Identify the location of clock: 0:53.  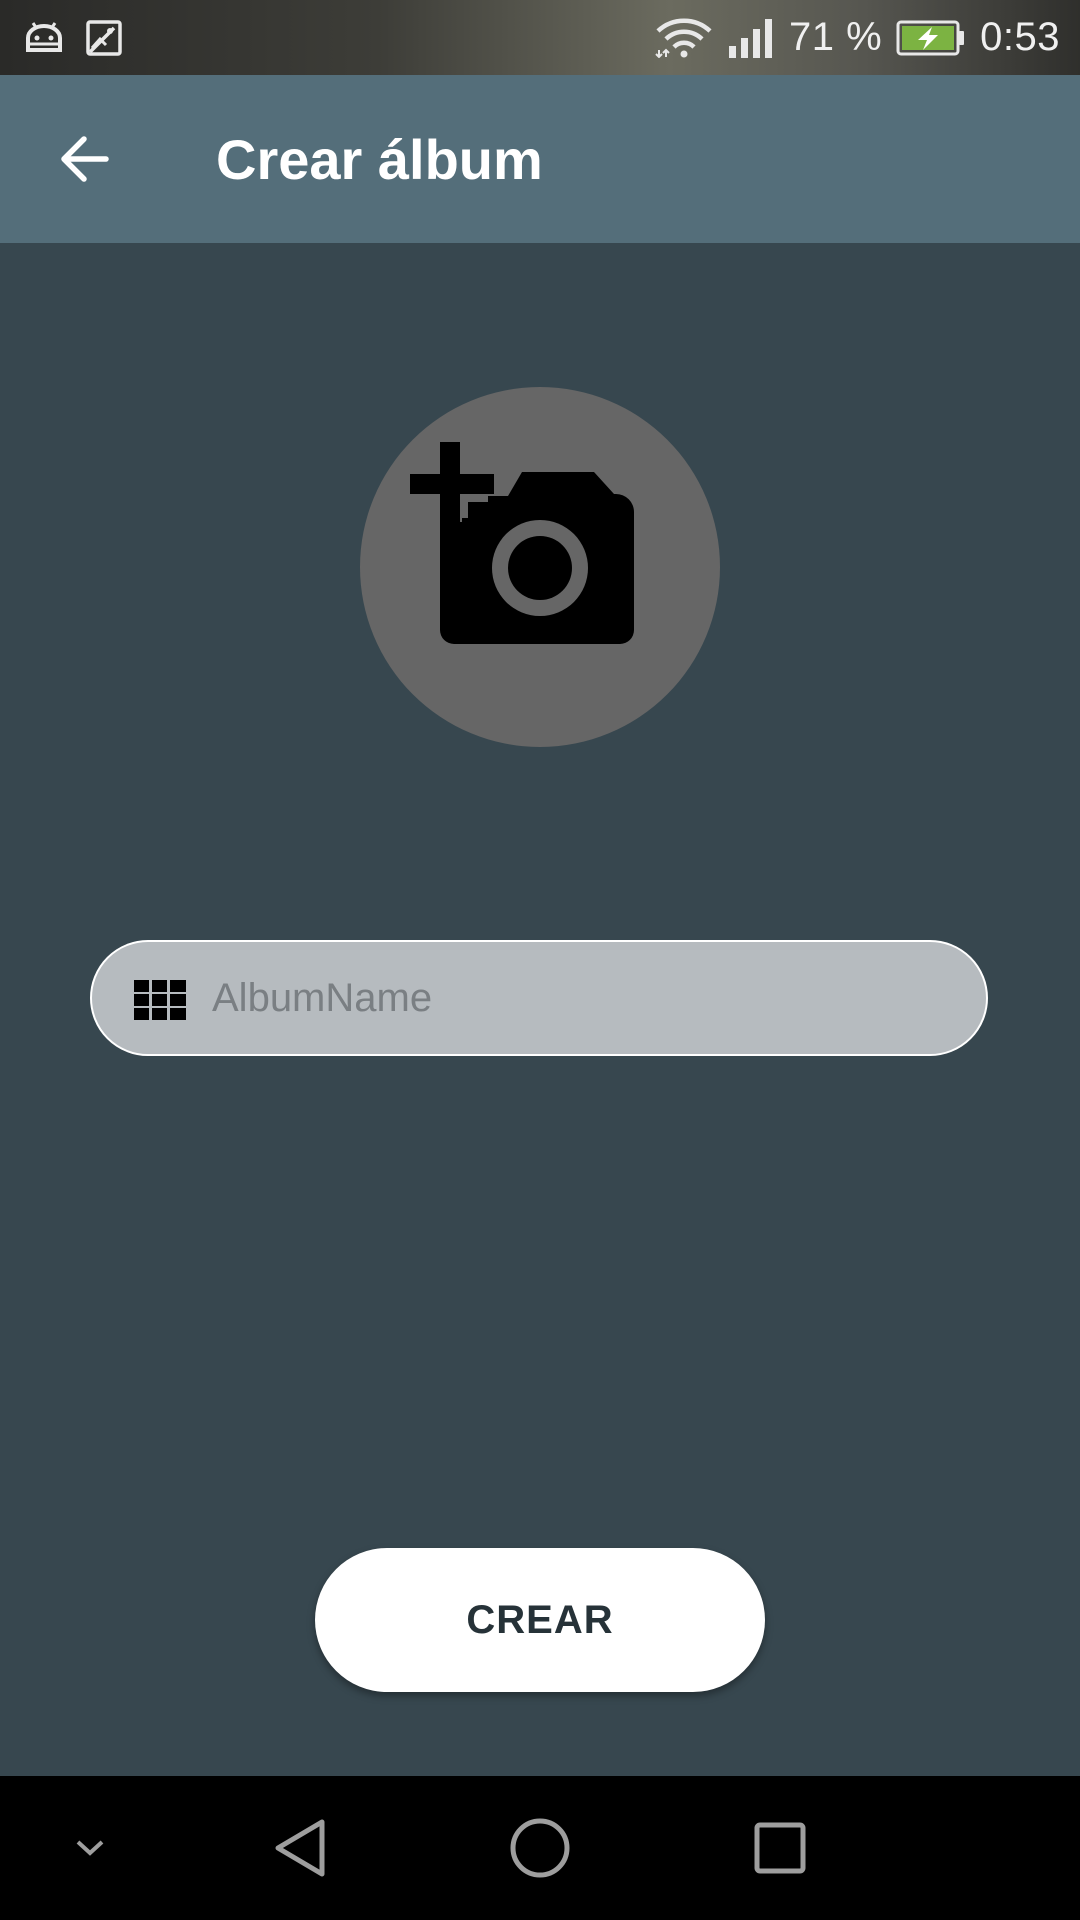
(1020, 37).